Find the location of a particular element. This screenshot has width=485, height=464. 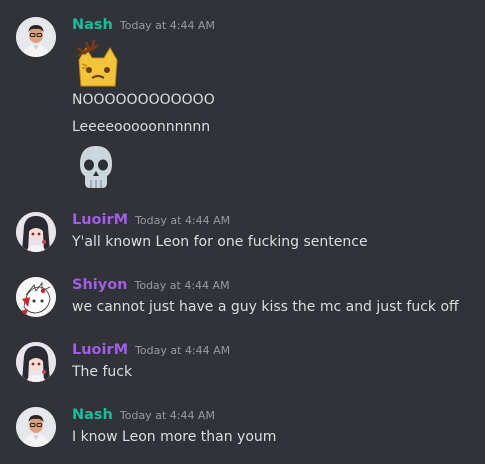

crying-cat-emoji is located at coordinates (98, 65).